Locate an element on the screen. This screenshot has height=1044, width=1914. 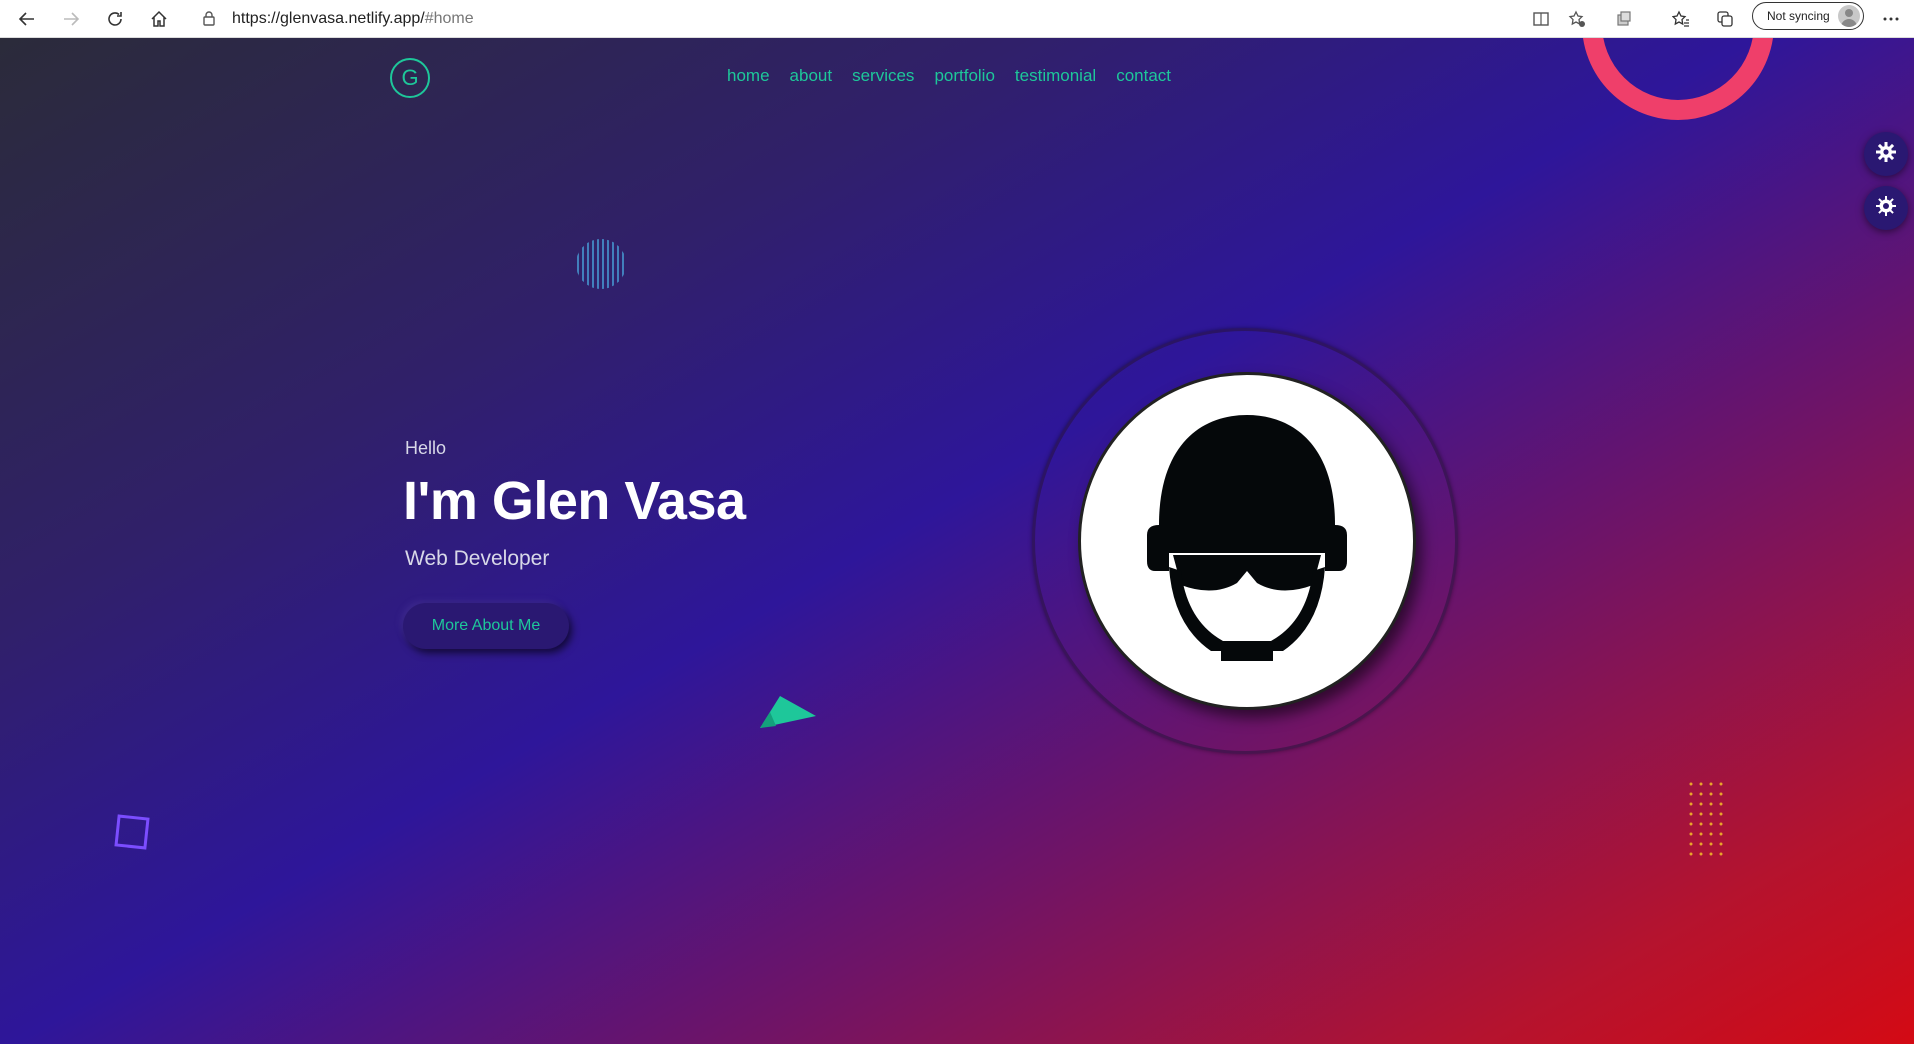
settings-button is located at coordinates (1886, 154).